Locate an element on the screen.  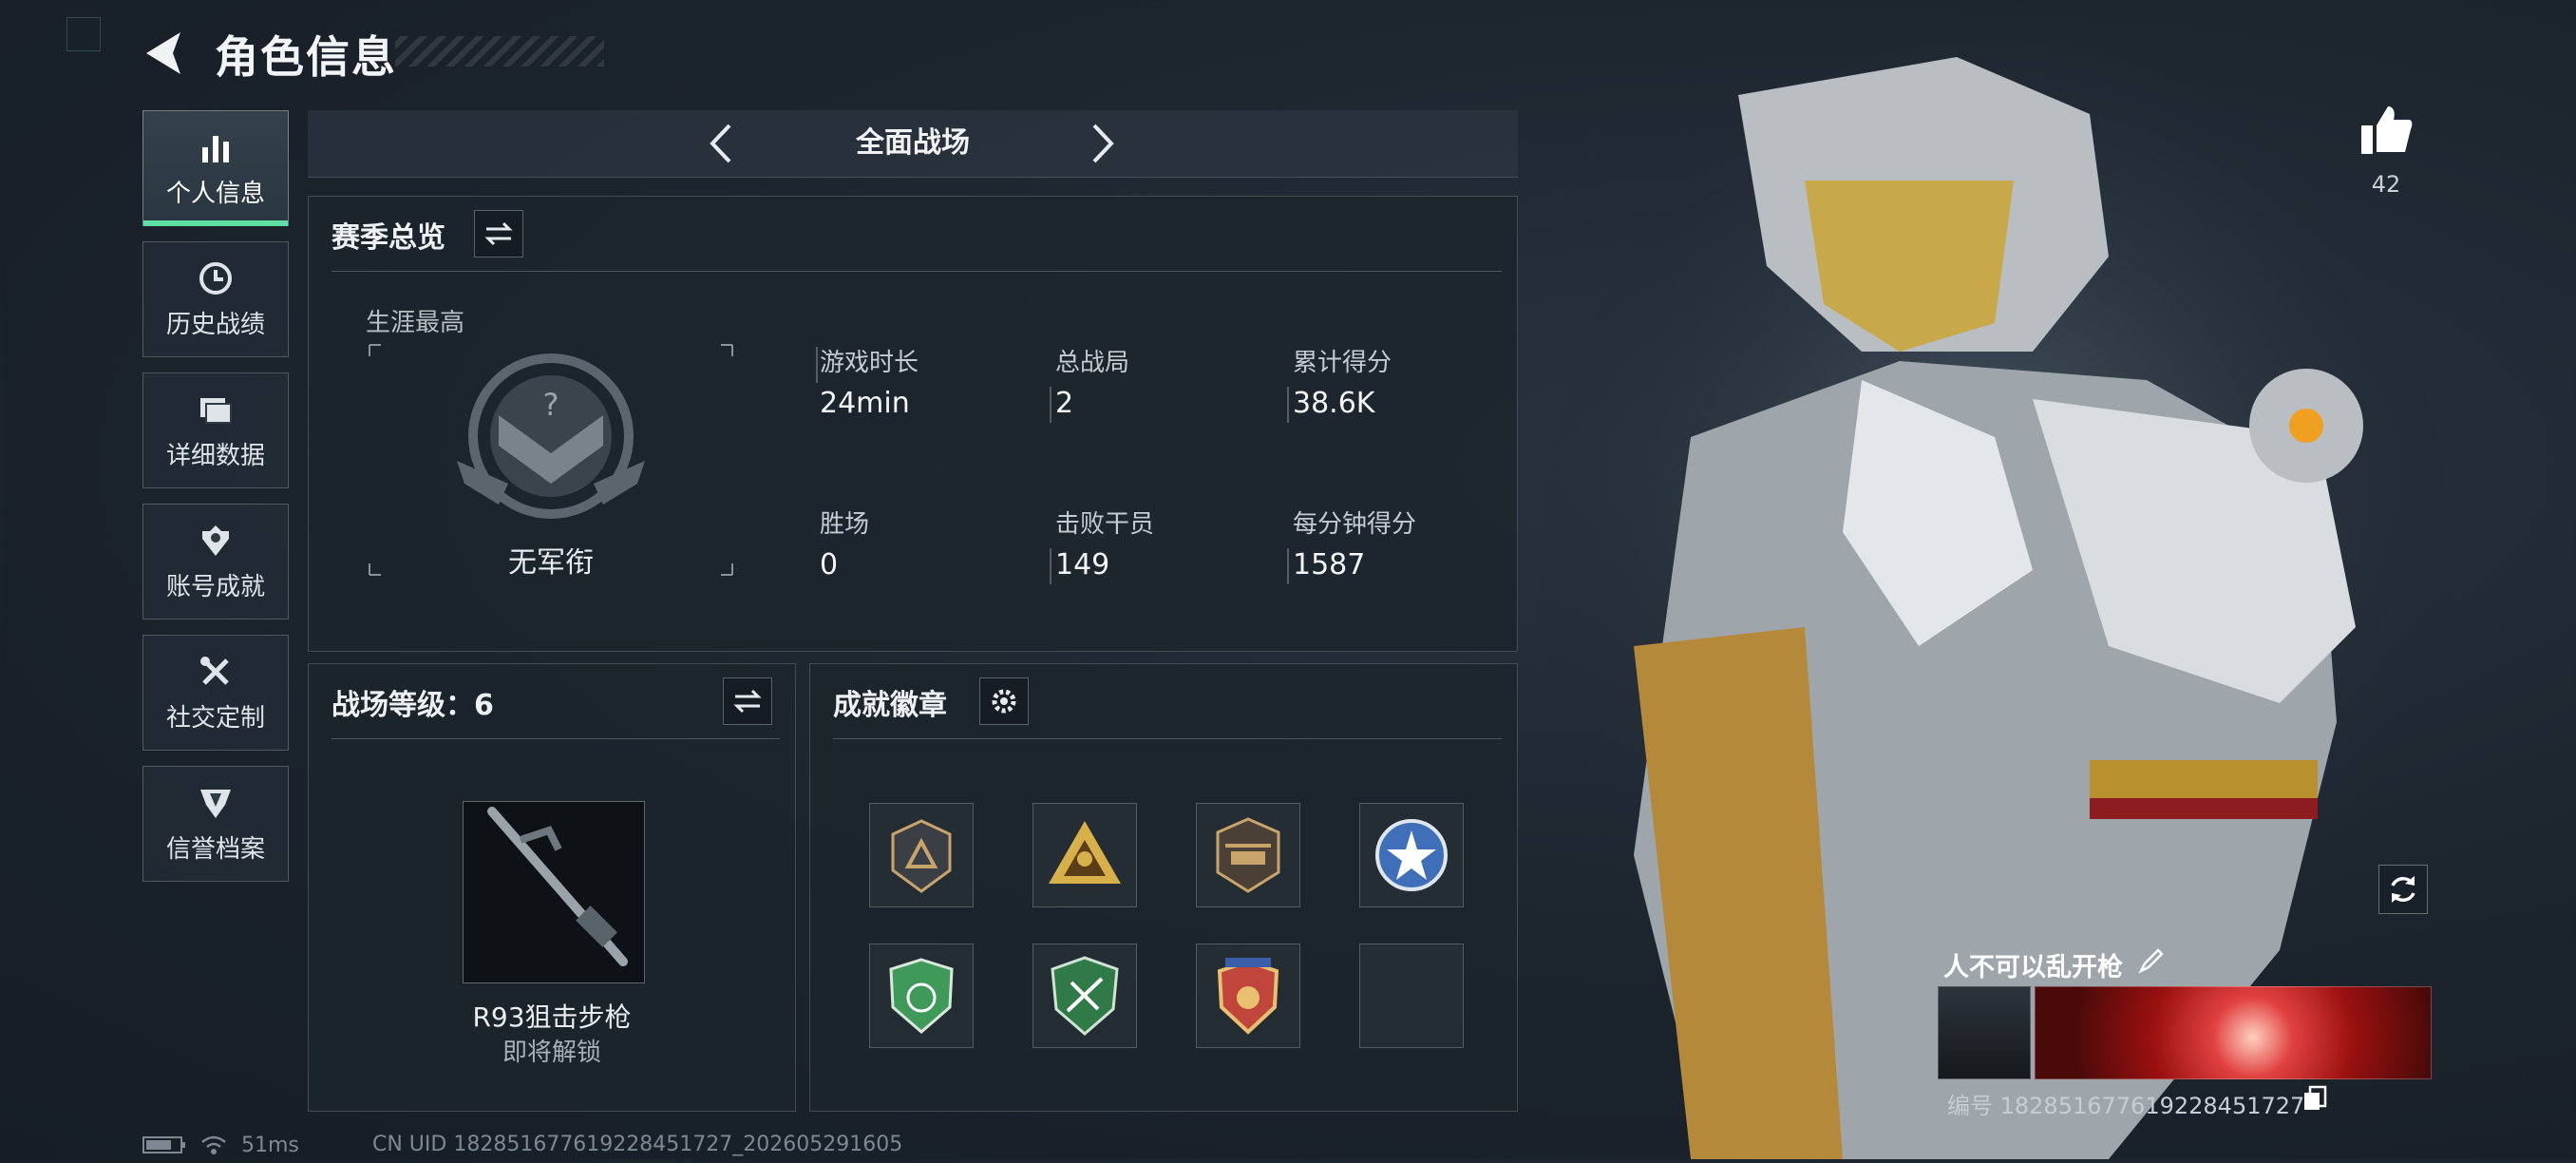
sidebar-item-detailed-data: 详细数据 is located at coordinates (215, 430).